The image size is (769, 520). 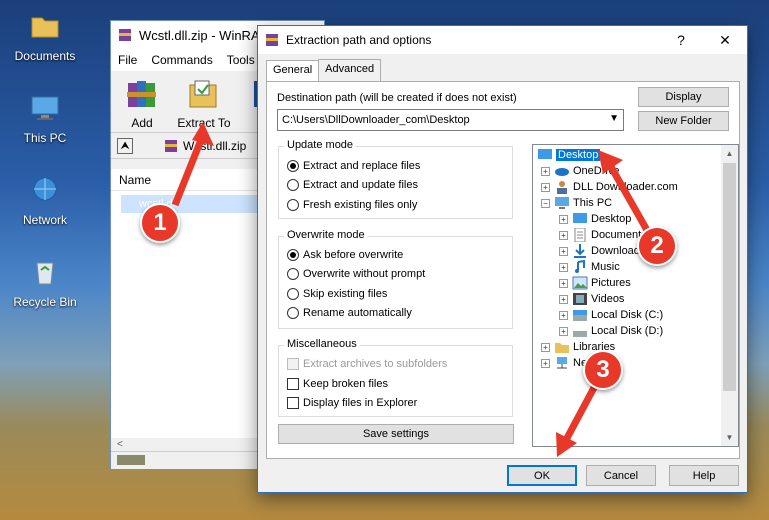 I want to click on option-label: Fresh existing files only, so click(x=360, y=205).